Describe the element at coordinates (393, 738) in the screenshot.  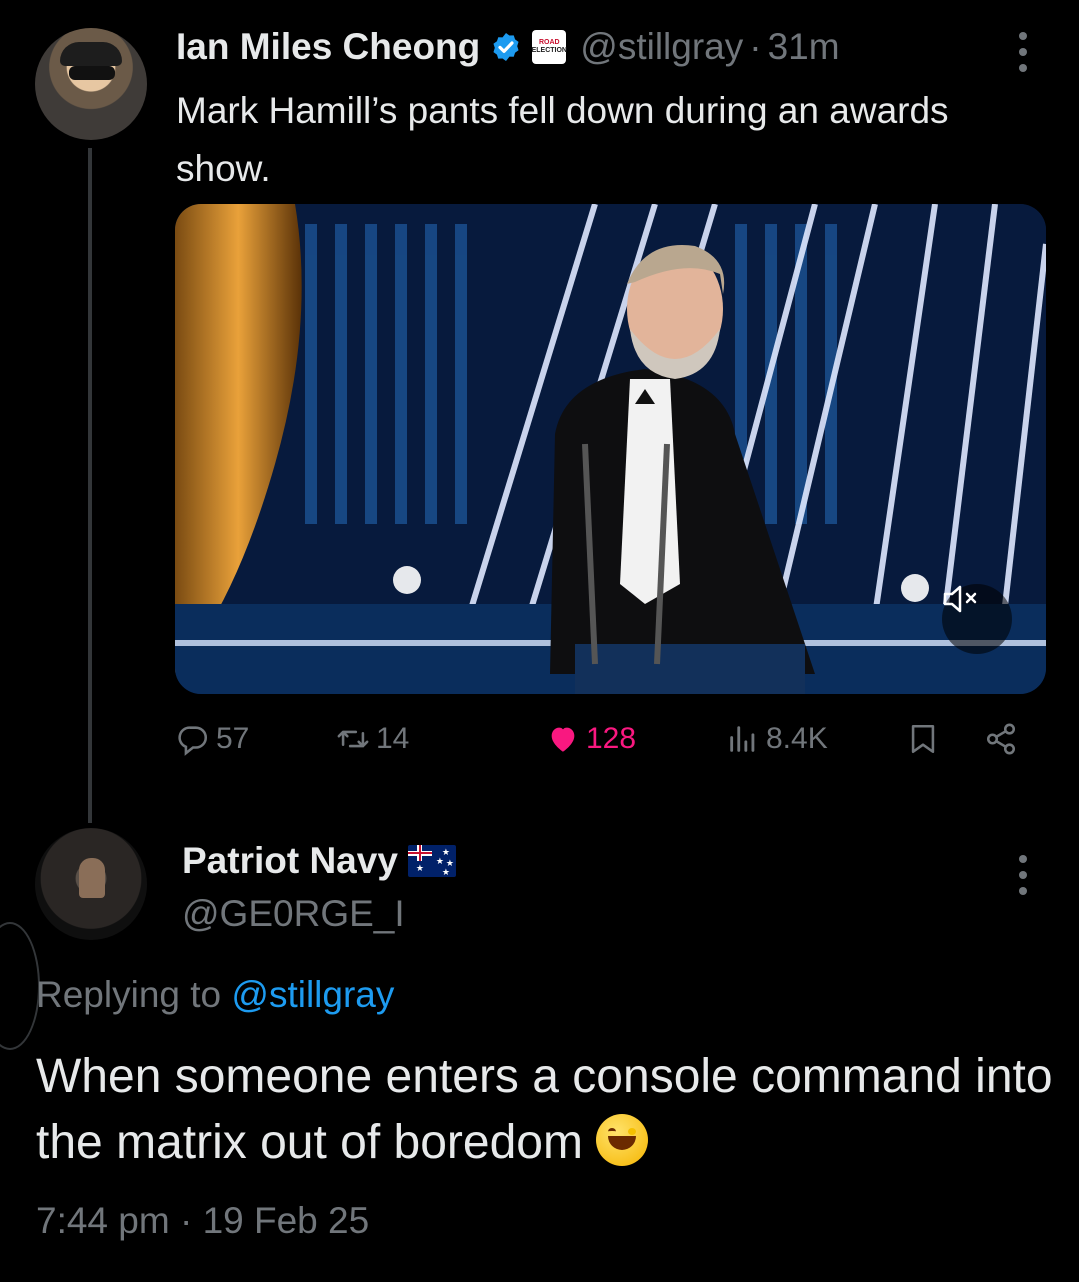
I see `retweet-count: 14` at that location.